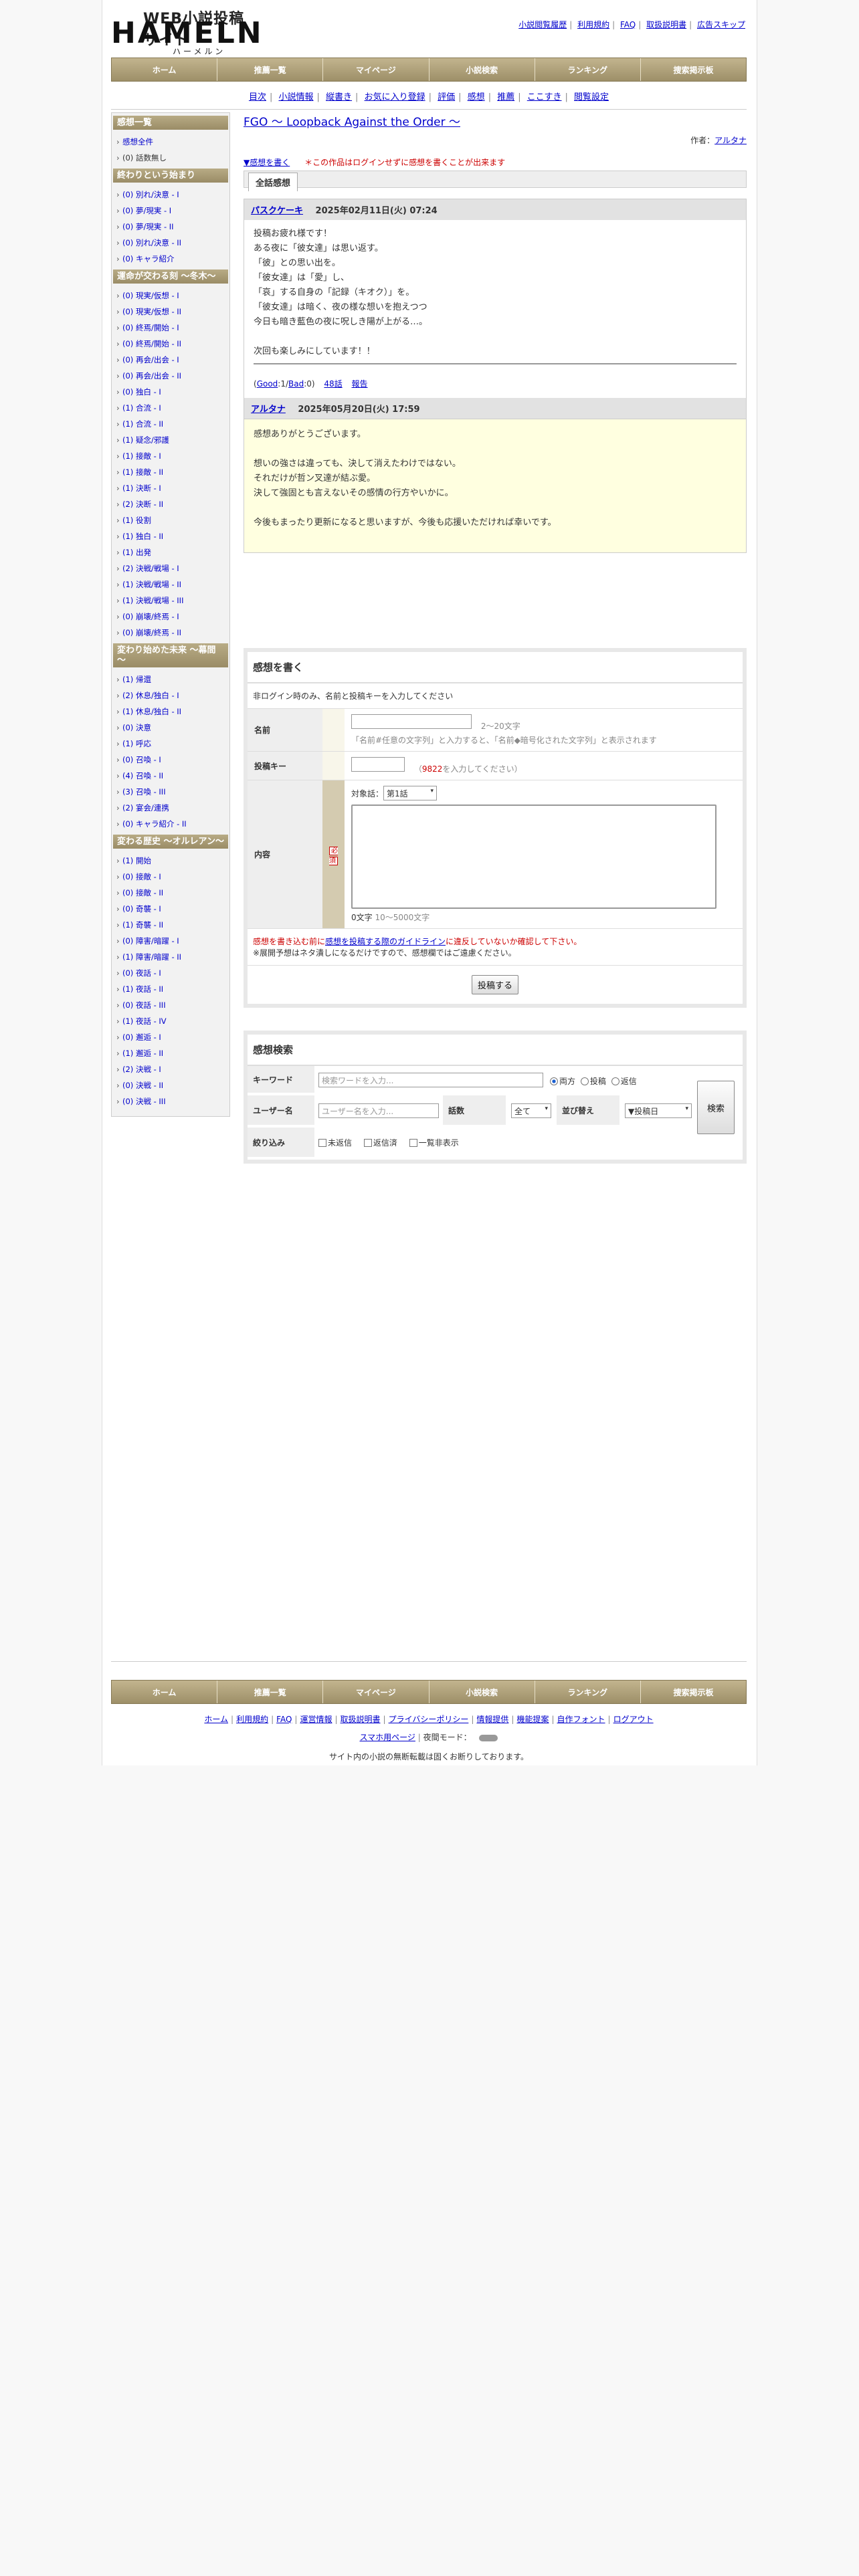 The image size is (859, 2576). What do you see at coordinates (429, 1720) in the screenshot?
I see `footer-link: プライバシーポリシー` at bounding box center [429, 1720].